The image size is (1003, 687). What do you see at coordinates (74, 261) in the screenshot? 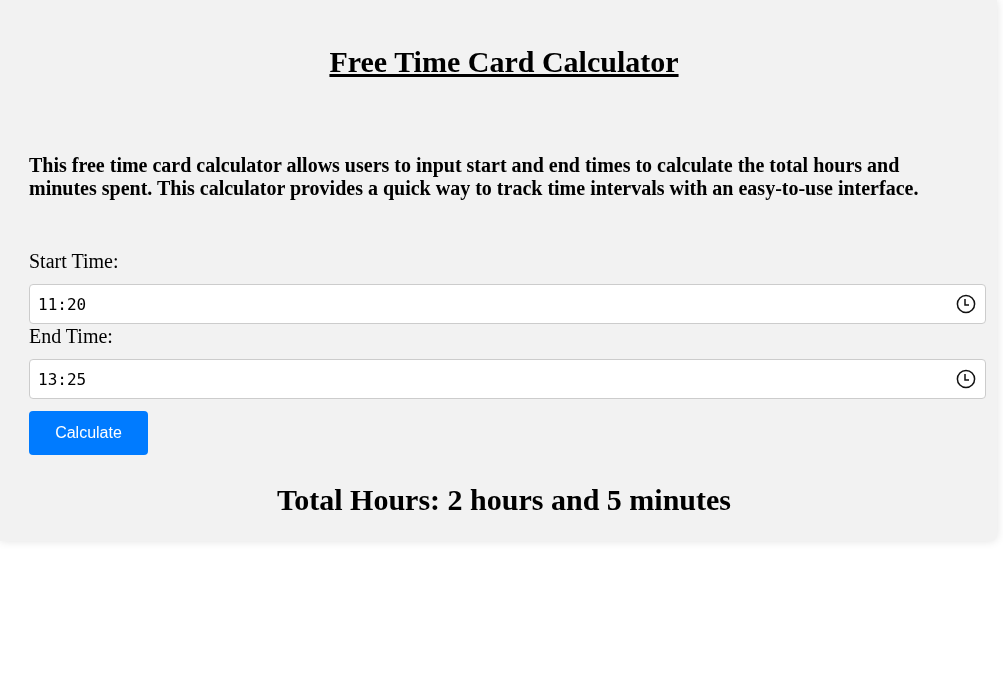
I see `field-label: Start Time:` at bounding box center [74, 261].